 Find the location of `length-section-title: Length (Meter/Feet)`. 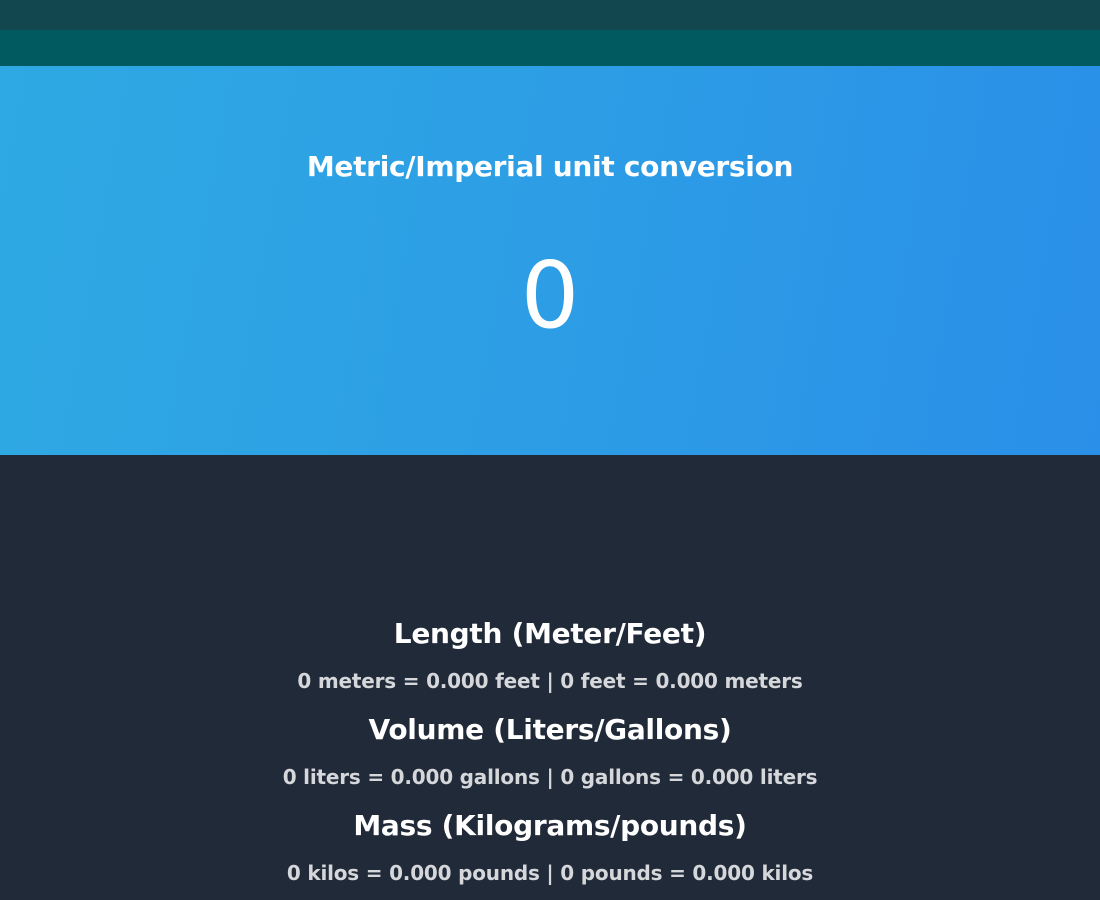

length-section-title: Length (Meter/Feet) is located at coordinates (550, 633).